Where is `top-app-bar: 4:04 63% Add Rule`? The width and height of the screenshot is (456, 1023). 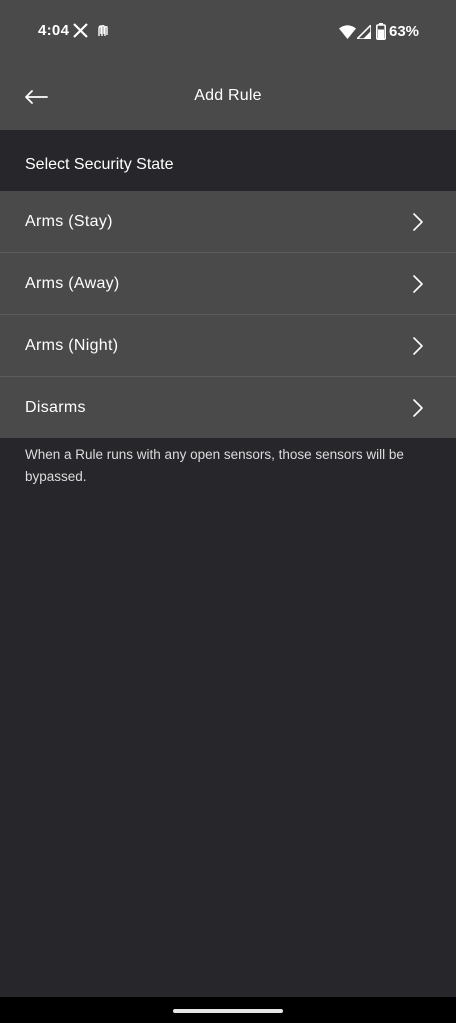
top-app-bar: 4:04 63% Add Rule is located at coordinates (228, 65).